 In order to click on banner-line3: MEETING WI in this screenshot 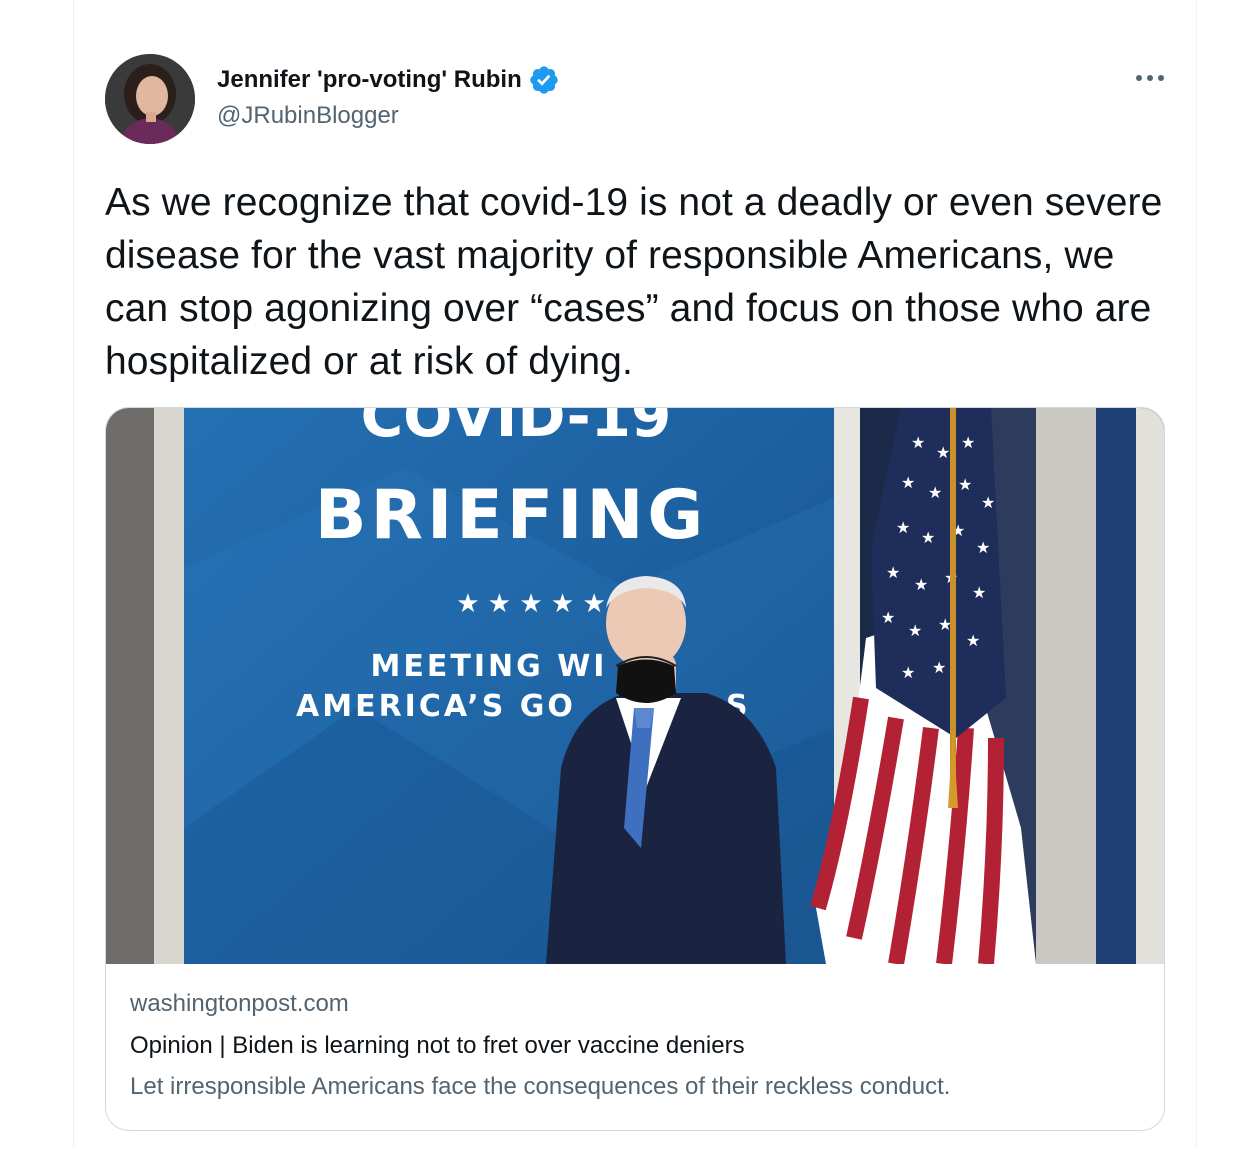, I will do `click(489, 666)`.